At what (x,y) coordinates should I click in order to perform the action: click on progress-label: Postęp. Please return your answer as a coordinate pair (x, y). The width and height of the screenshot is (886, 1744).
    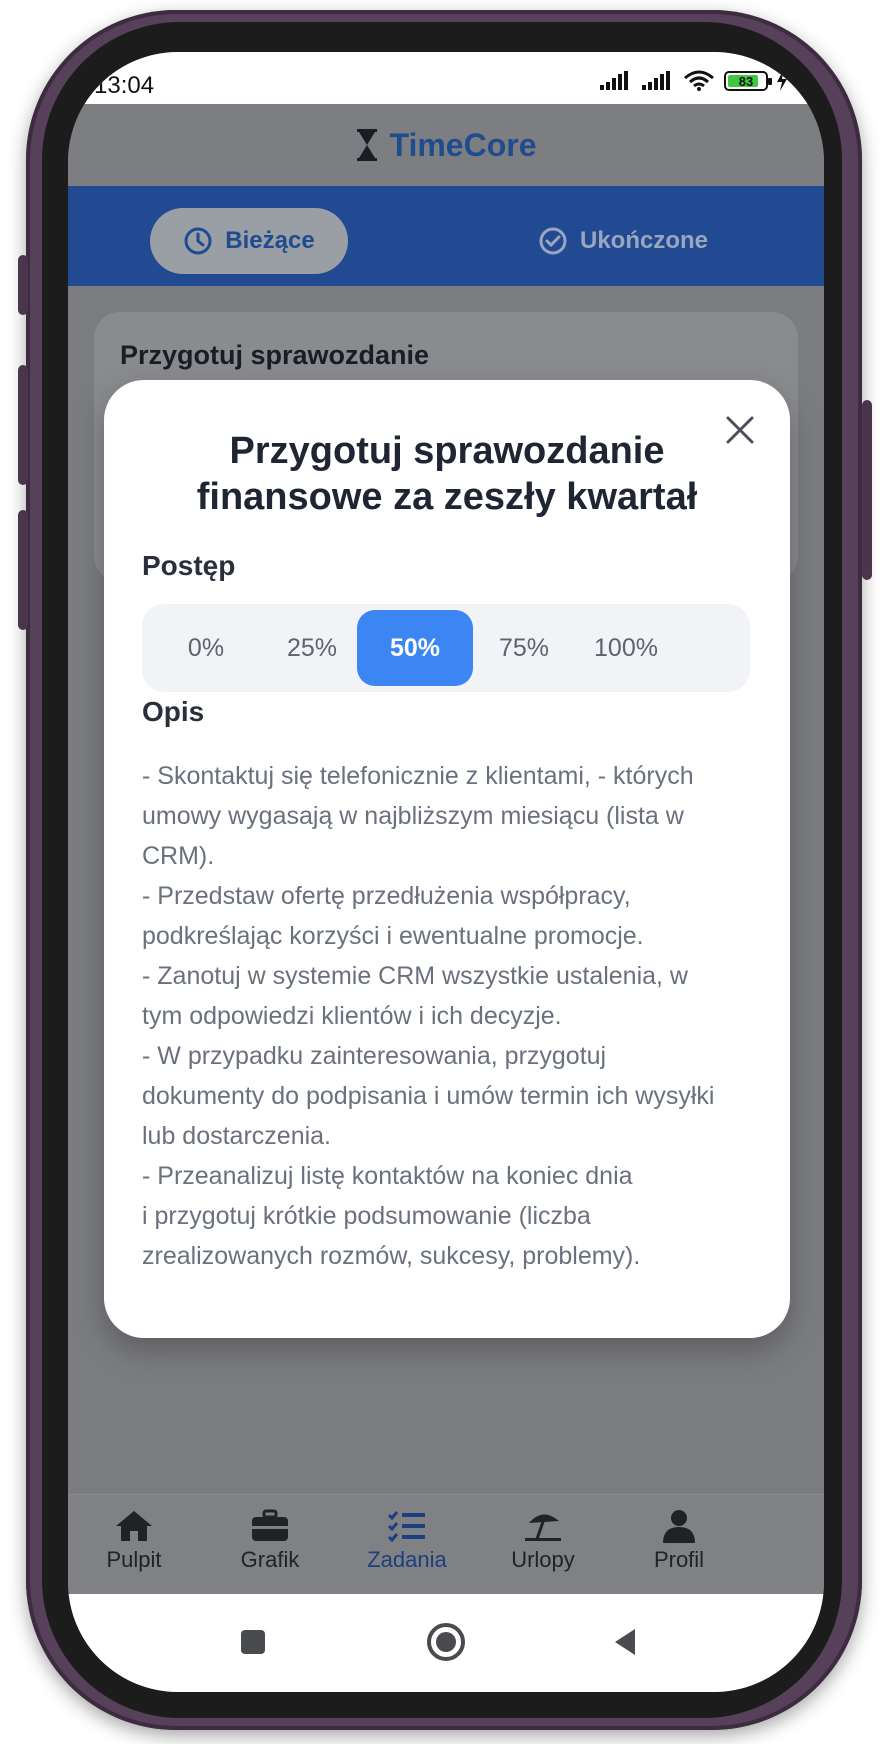
    Looking at the image, I should click on (189, 565).